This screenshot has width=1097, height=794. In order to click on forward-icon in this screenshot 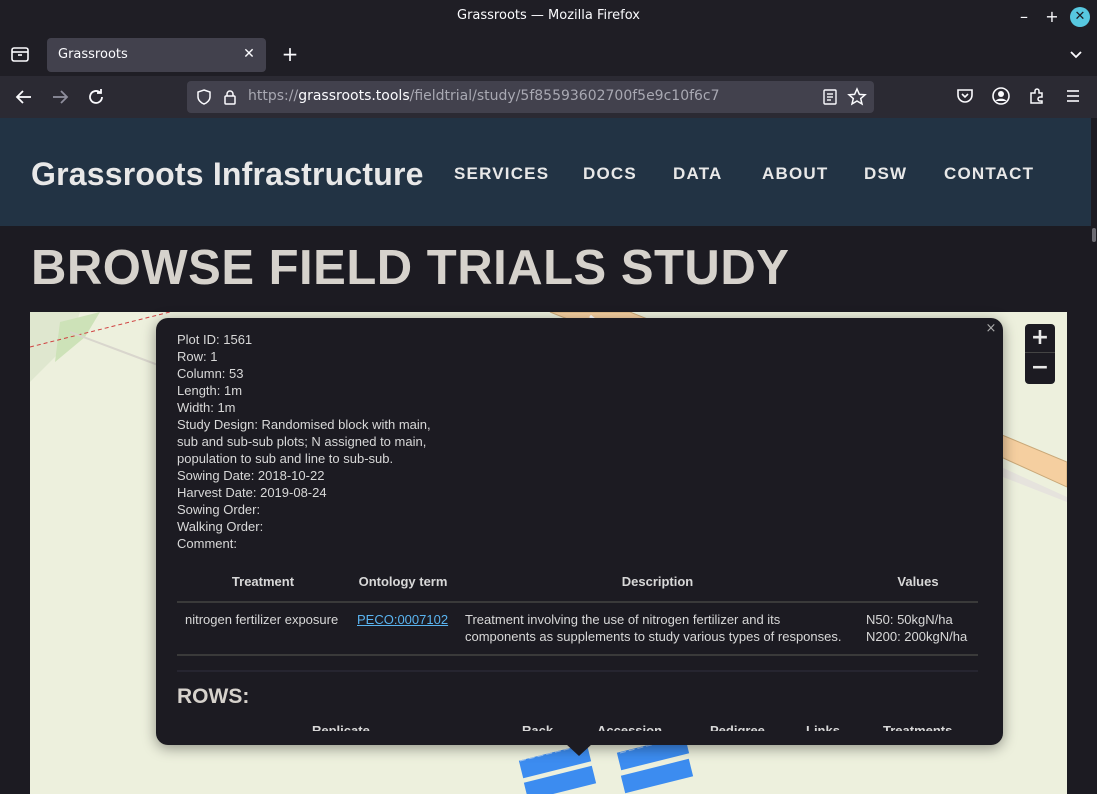, I will do `click(60, 97)`.